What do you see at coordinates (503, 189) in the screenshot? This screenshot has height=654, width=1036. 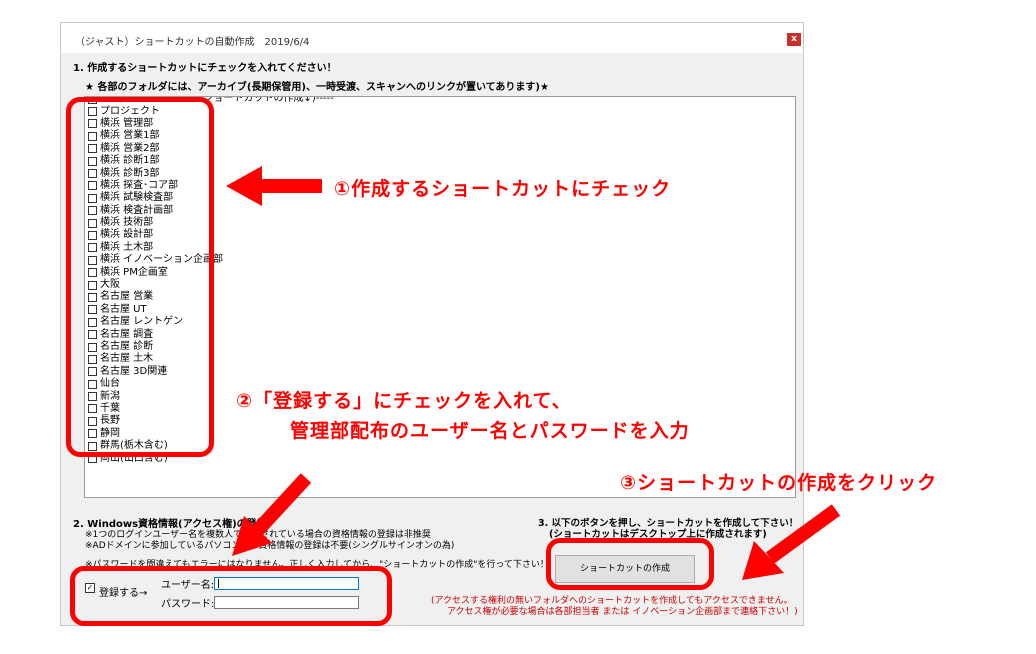 I see `annotation-step1: ①作成するショートカットにチェック` at bounding box center [503, 189].